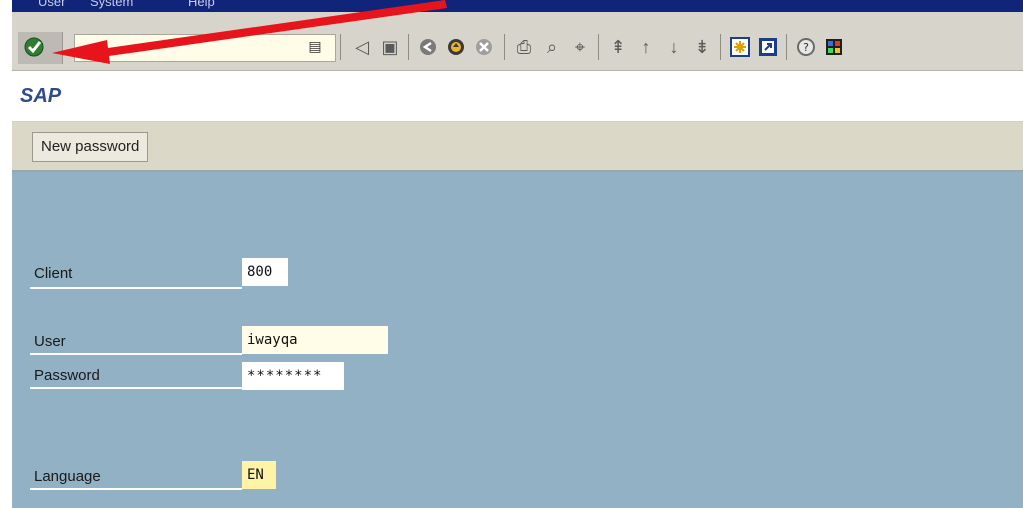 The width and height of the screenshot is (1023, 508). Describe the element at coordinates (702, 47) in the screenshot. I see `last-page-icon: ⇟` at that location.